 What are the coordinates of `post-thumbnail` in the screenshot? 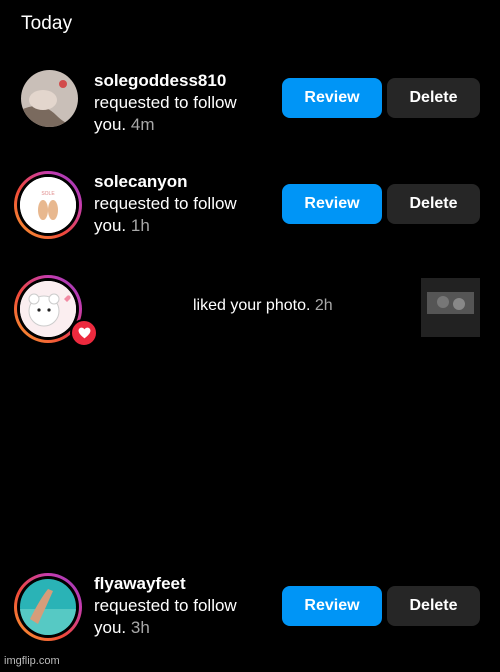 It's located at (450, 307).